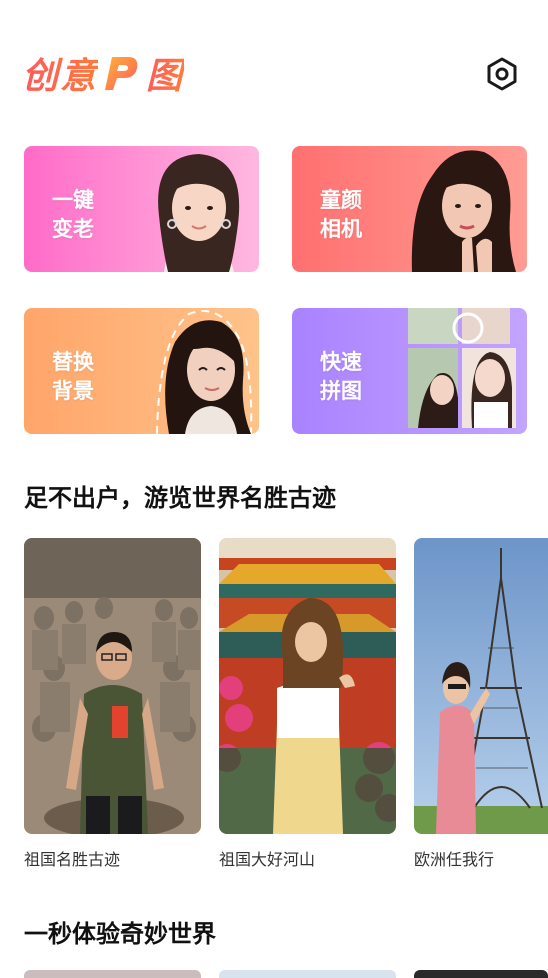 This screenshot has width=548, height=978. I want to click on scene-photo-eiffel, so click(481, 686).